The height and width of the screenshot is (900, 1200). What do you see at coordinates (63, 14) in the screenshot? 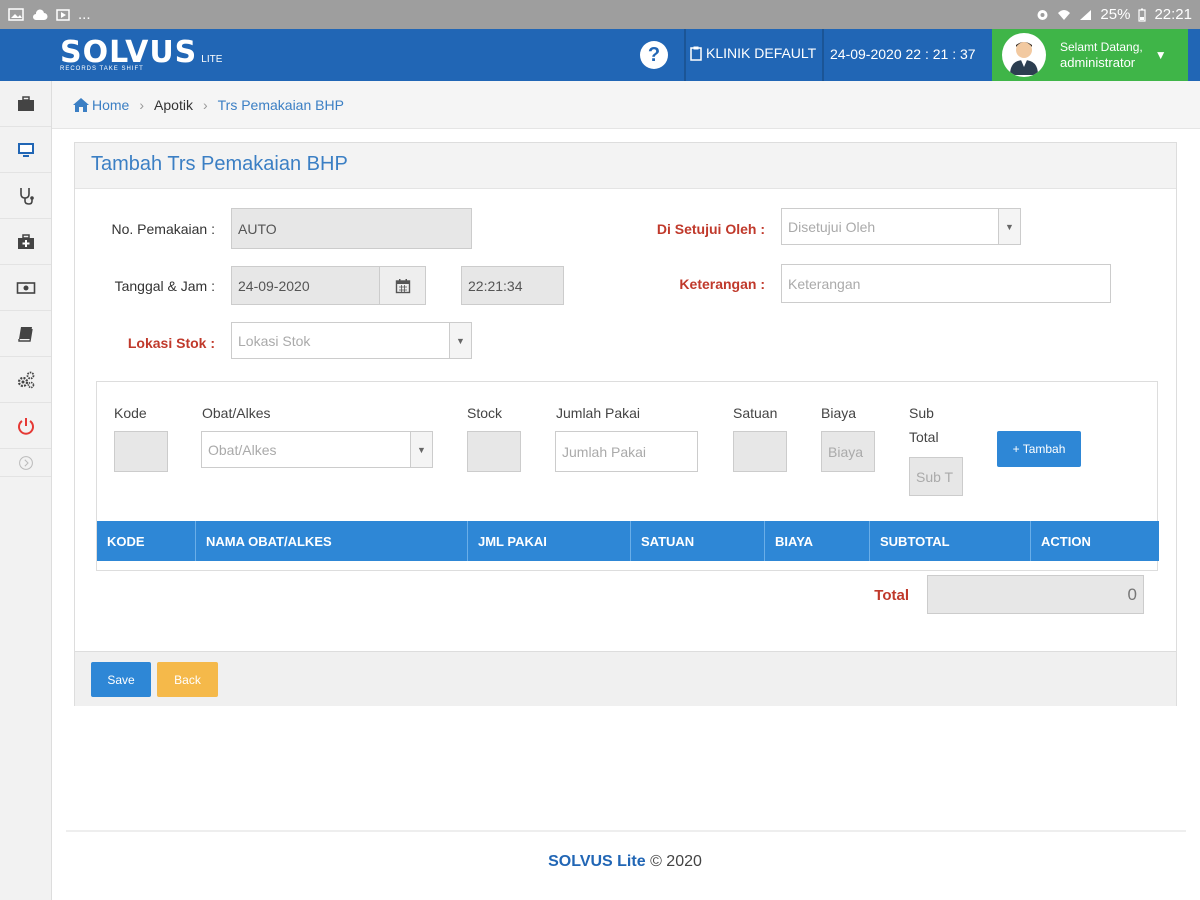
I see `media-icon` at bounding box center [63, 14].